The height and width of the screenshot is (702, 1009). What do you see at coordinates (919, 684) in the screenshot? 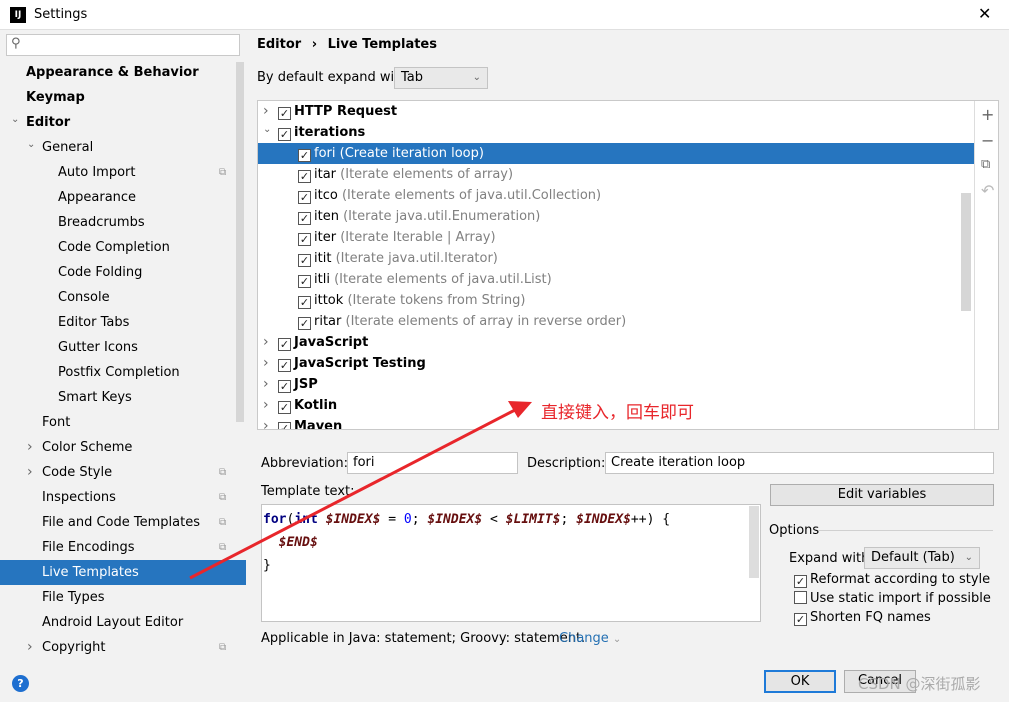
I see `watermark: CSDN @深街孤影` at bounding box center [919, 684].